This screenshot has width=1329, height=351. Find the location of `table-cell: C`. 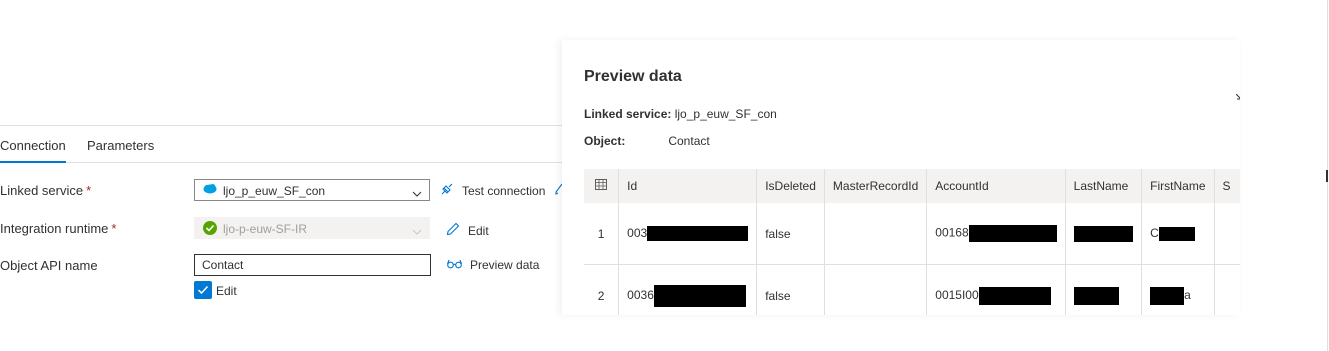

table-cell: C is located at coordinates (1178, 234).